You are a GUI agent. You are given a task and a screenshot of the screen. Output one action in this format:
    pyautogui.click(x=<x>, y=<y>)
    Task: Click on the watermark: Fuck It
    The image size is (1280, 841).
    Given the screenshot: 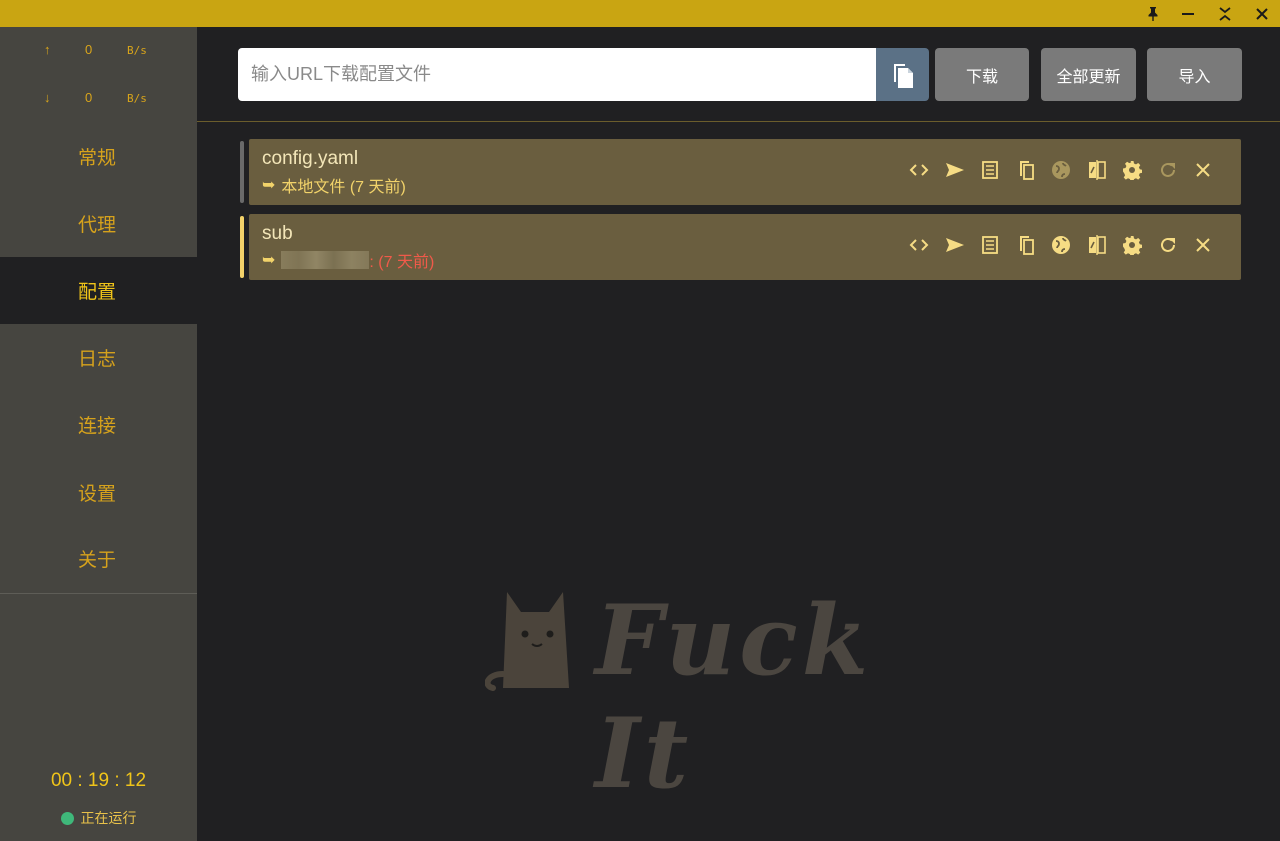 What is the action you would take?
    pyautogui.click(x=735, y=696)
    